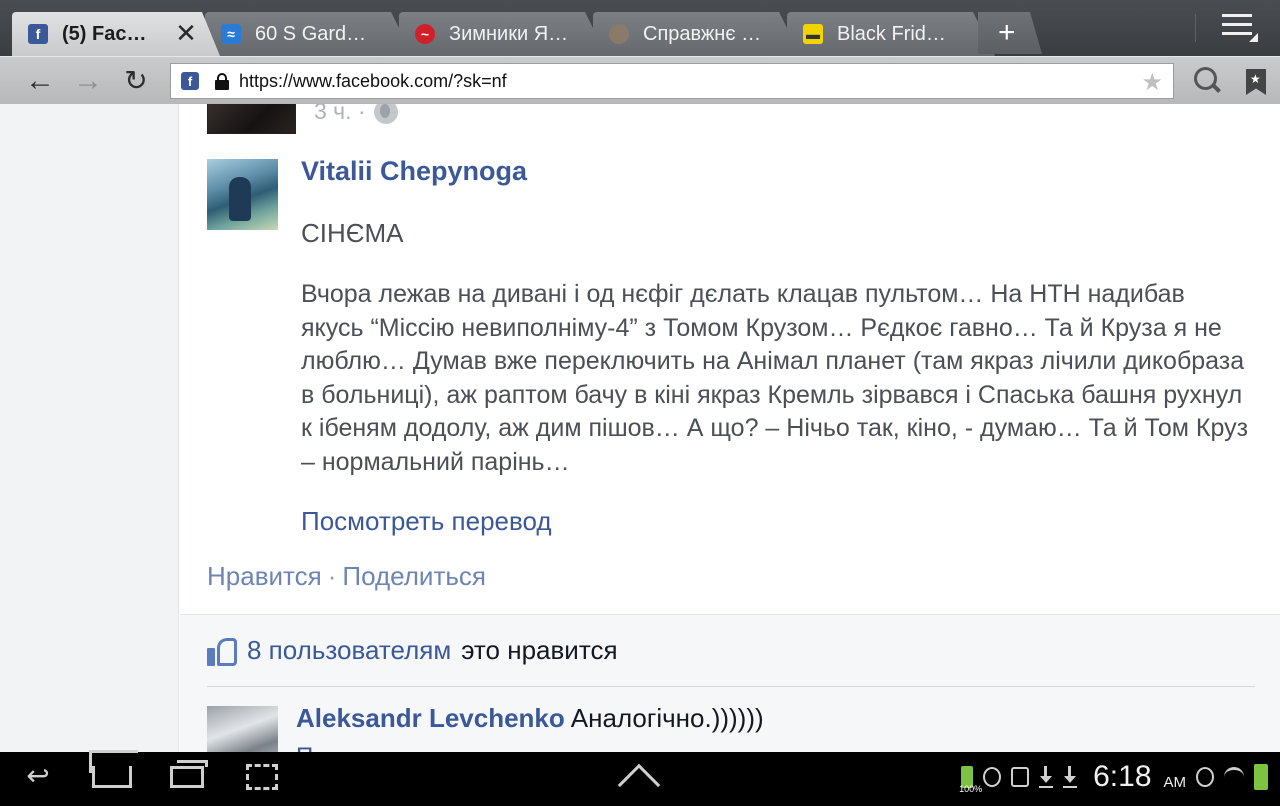 The height and width of the screenshot is (806, 1280). I want to click on recent-apps-icon, so click(189, 774).